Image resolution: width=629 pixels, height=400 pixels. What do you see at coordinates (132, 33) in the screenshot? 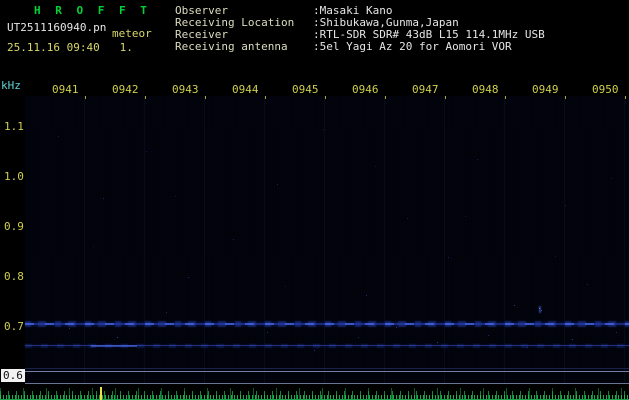
I see `mode-label: meteor` at bounding box center [132, 33].